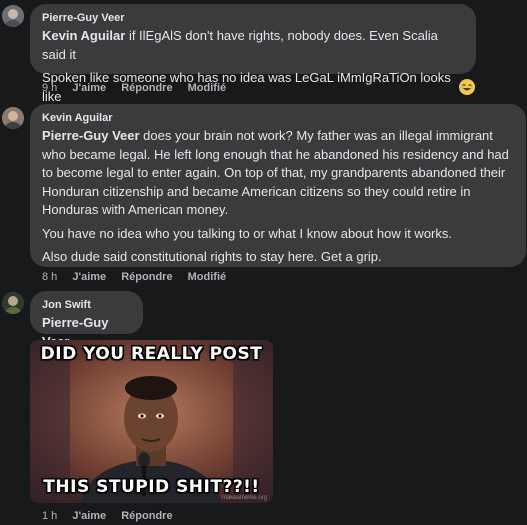  Describe the element at coordinates (278, 118) in the screenshot. I see `comment-author: Kevin Aguilar` at that location.